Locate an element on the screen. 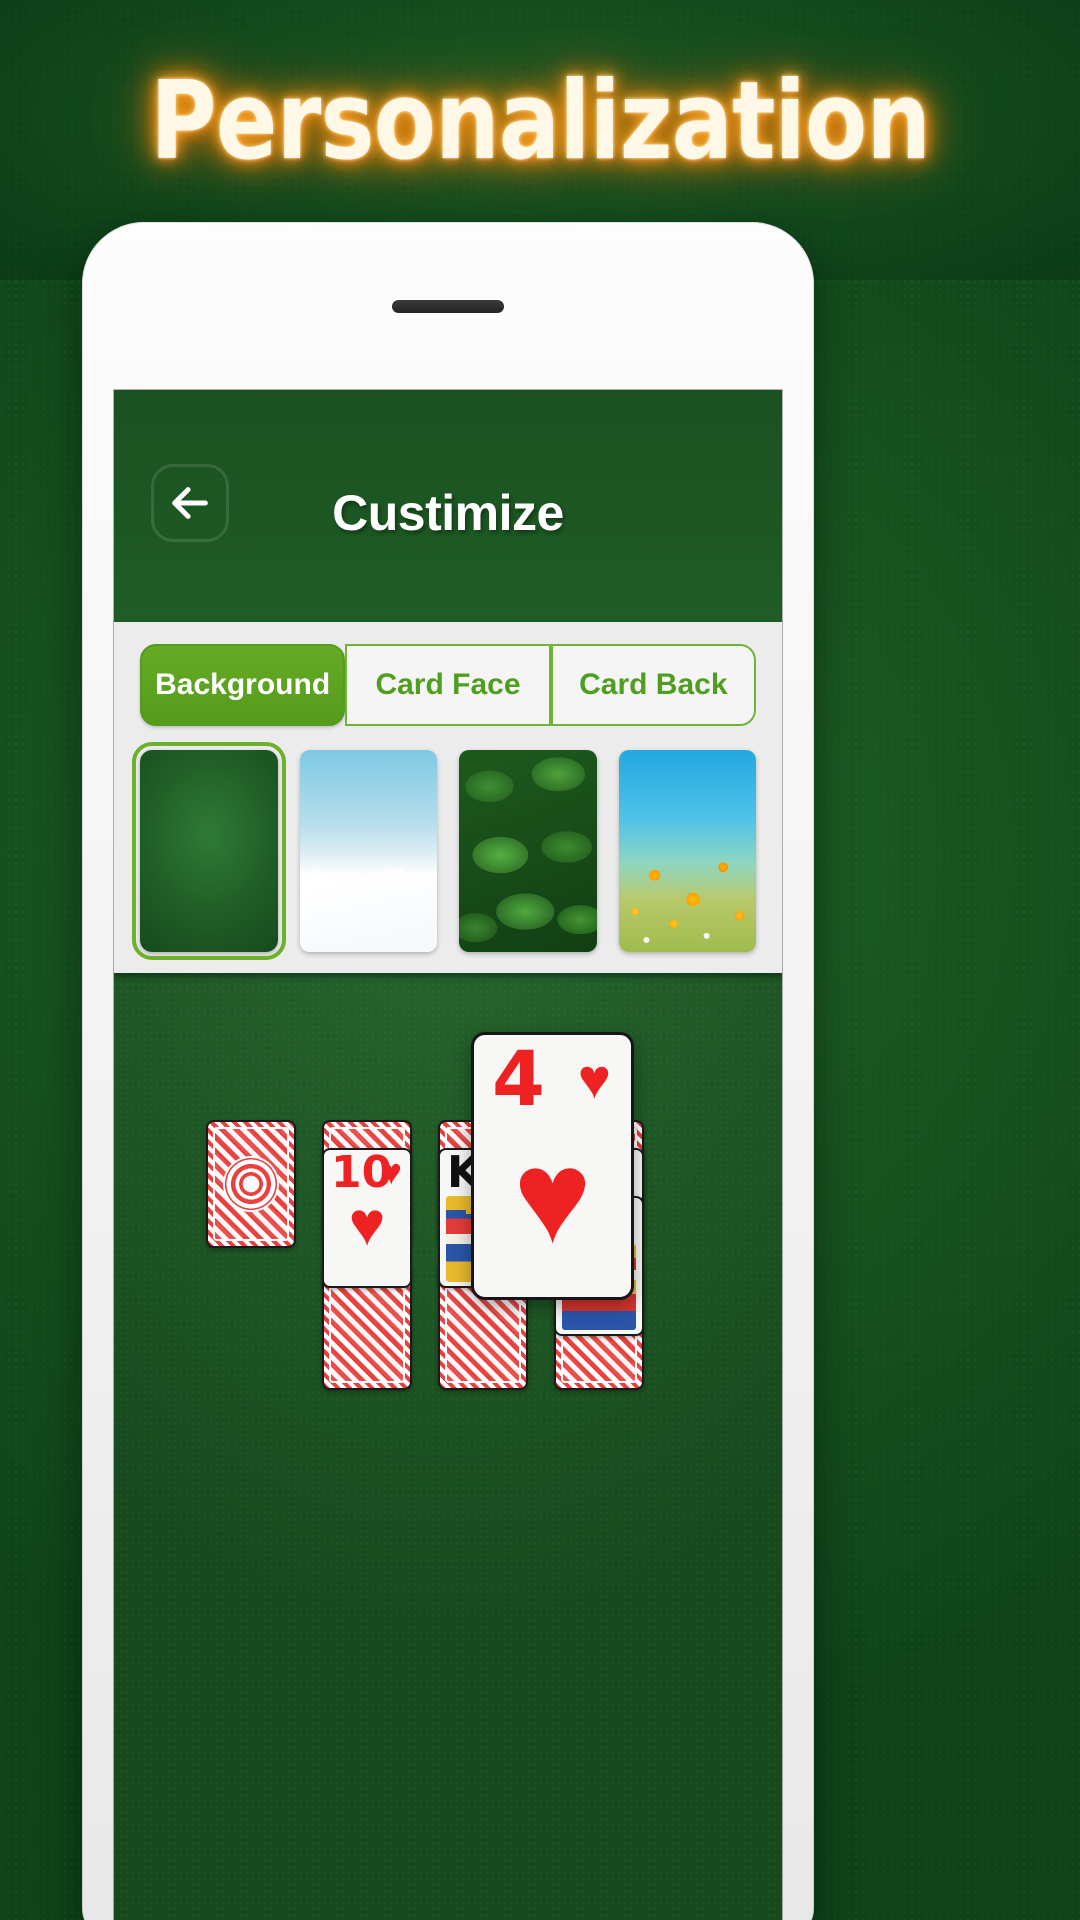 Image resolution: width=1080 pixels, height=1920 pixels. promo-headline-text: Personalization is located at coordinates (540, 121).